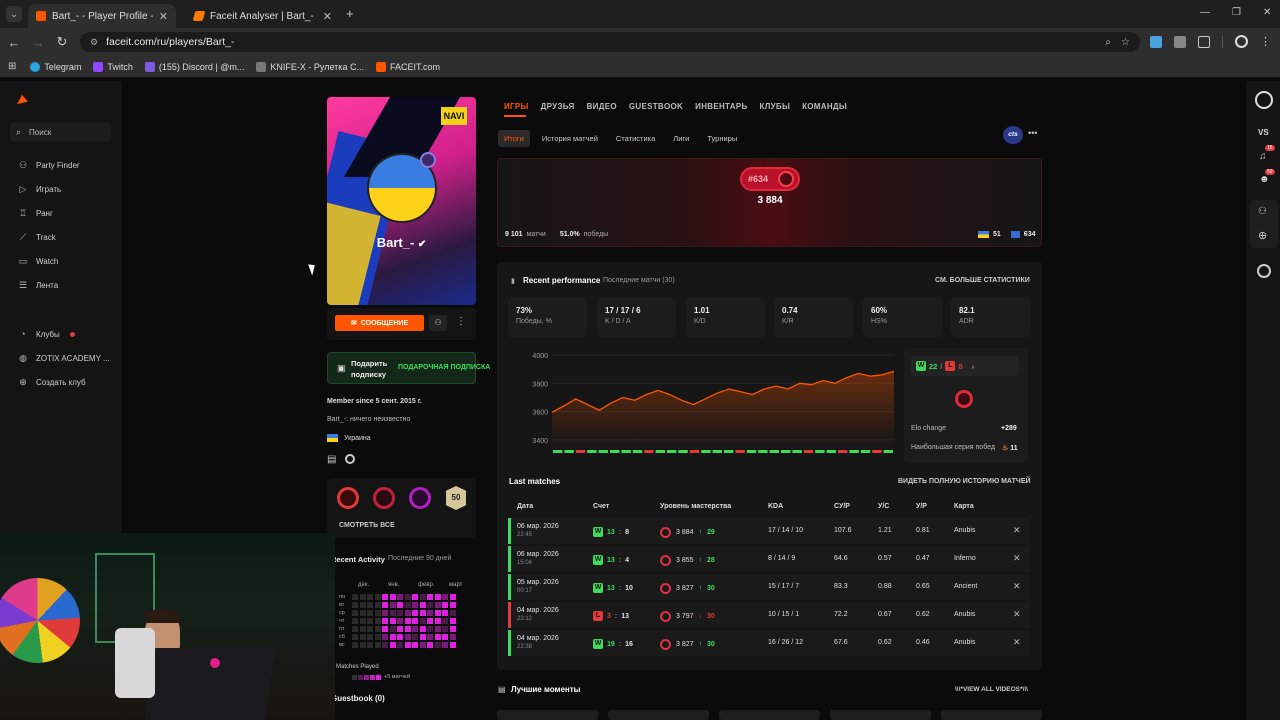 This screenshot has width=1280, height=720. What do you see at coordinates (681, 138) in the screenshot?
I see `subtab-leagues: Лиги` at bounding box center [681, 138].